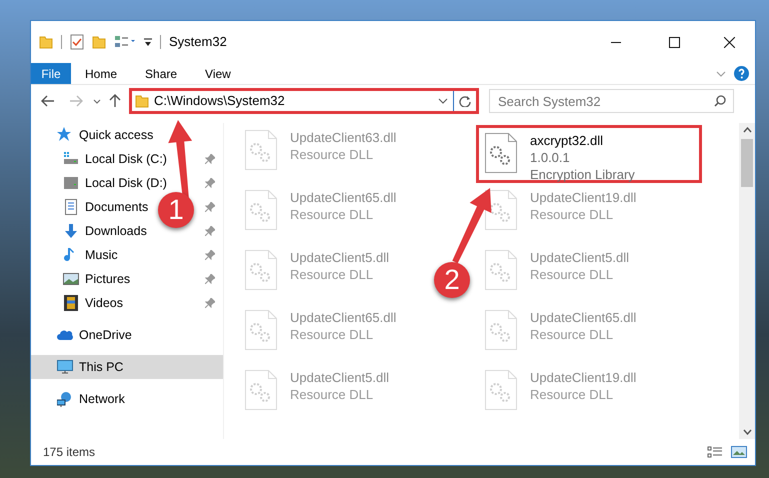 The image size is (769, 478). Describe the element at coordinates (126, 183) in the screenshot. I see `nav-label: Local Disk (D:)` at that location.